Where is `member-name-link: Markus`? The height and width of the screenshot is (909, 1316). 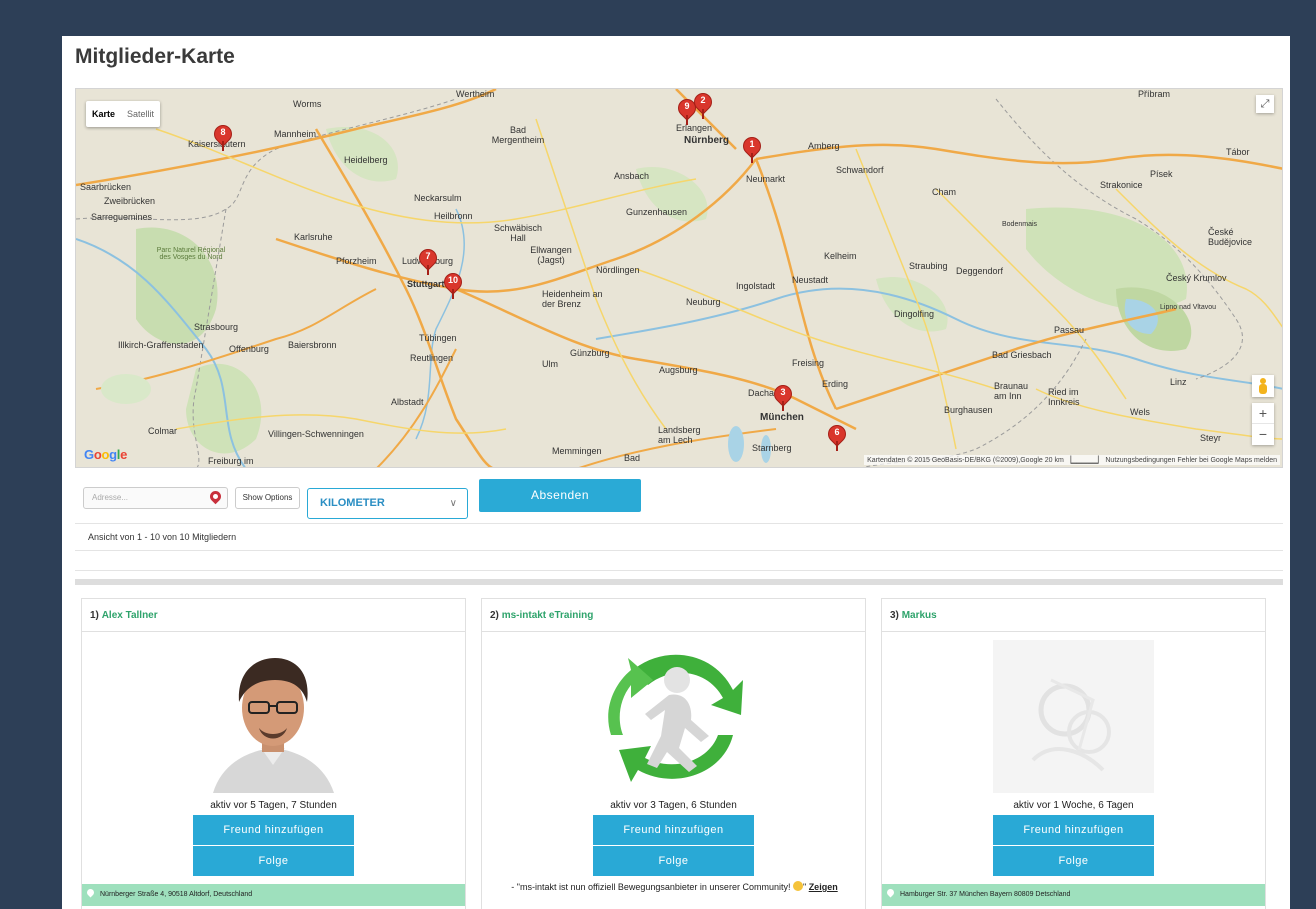 member-name-link: Markus is located at coordinates (919, 615).